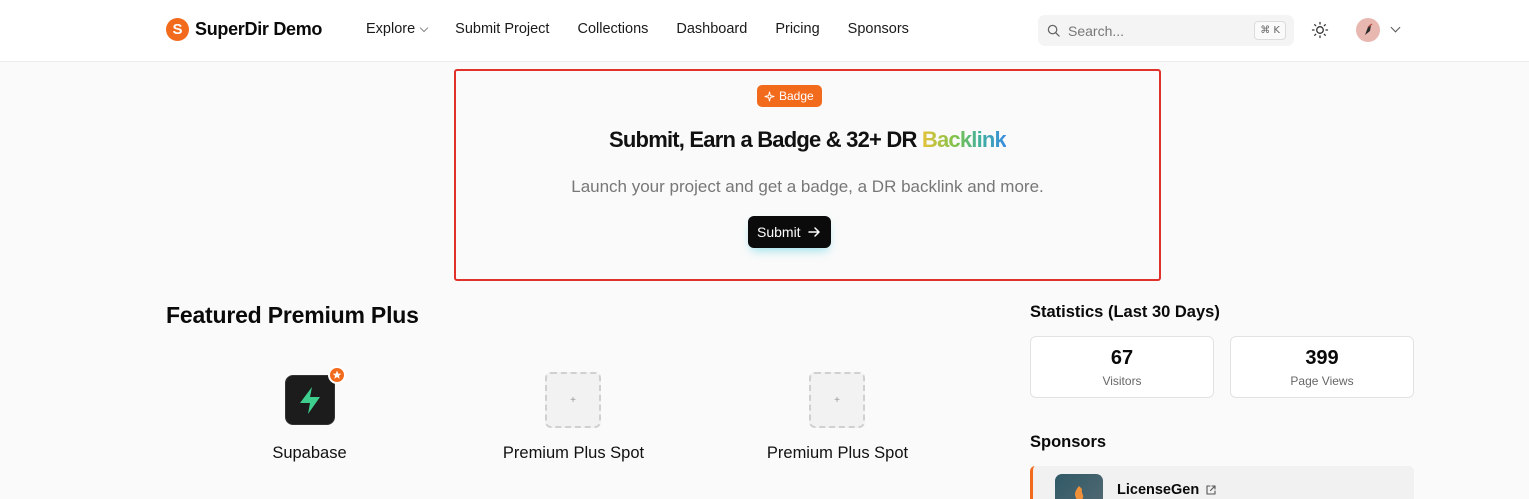 Image resolution: width=1529 pixels, height=499 pixels. Describe the element at coordinates (964, 139) in the screenshot. I see `hero-title-highlight: Backlink` at that location.